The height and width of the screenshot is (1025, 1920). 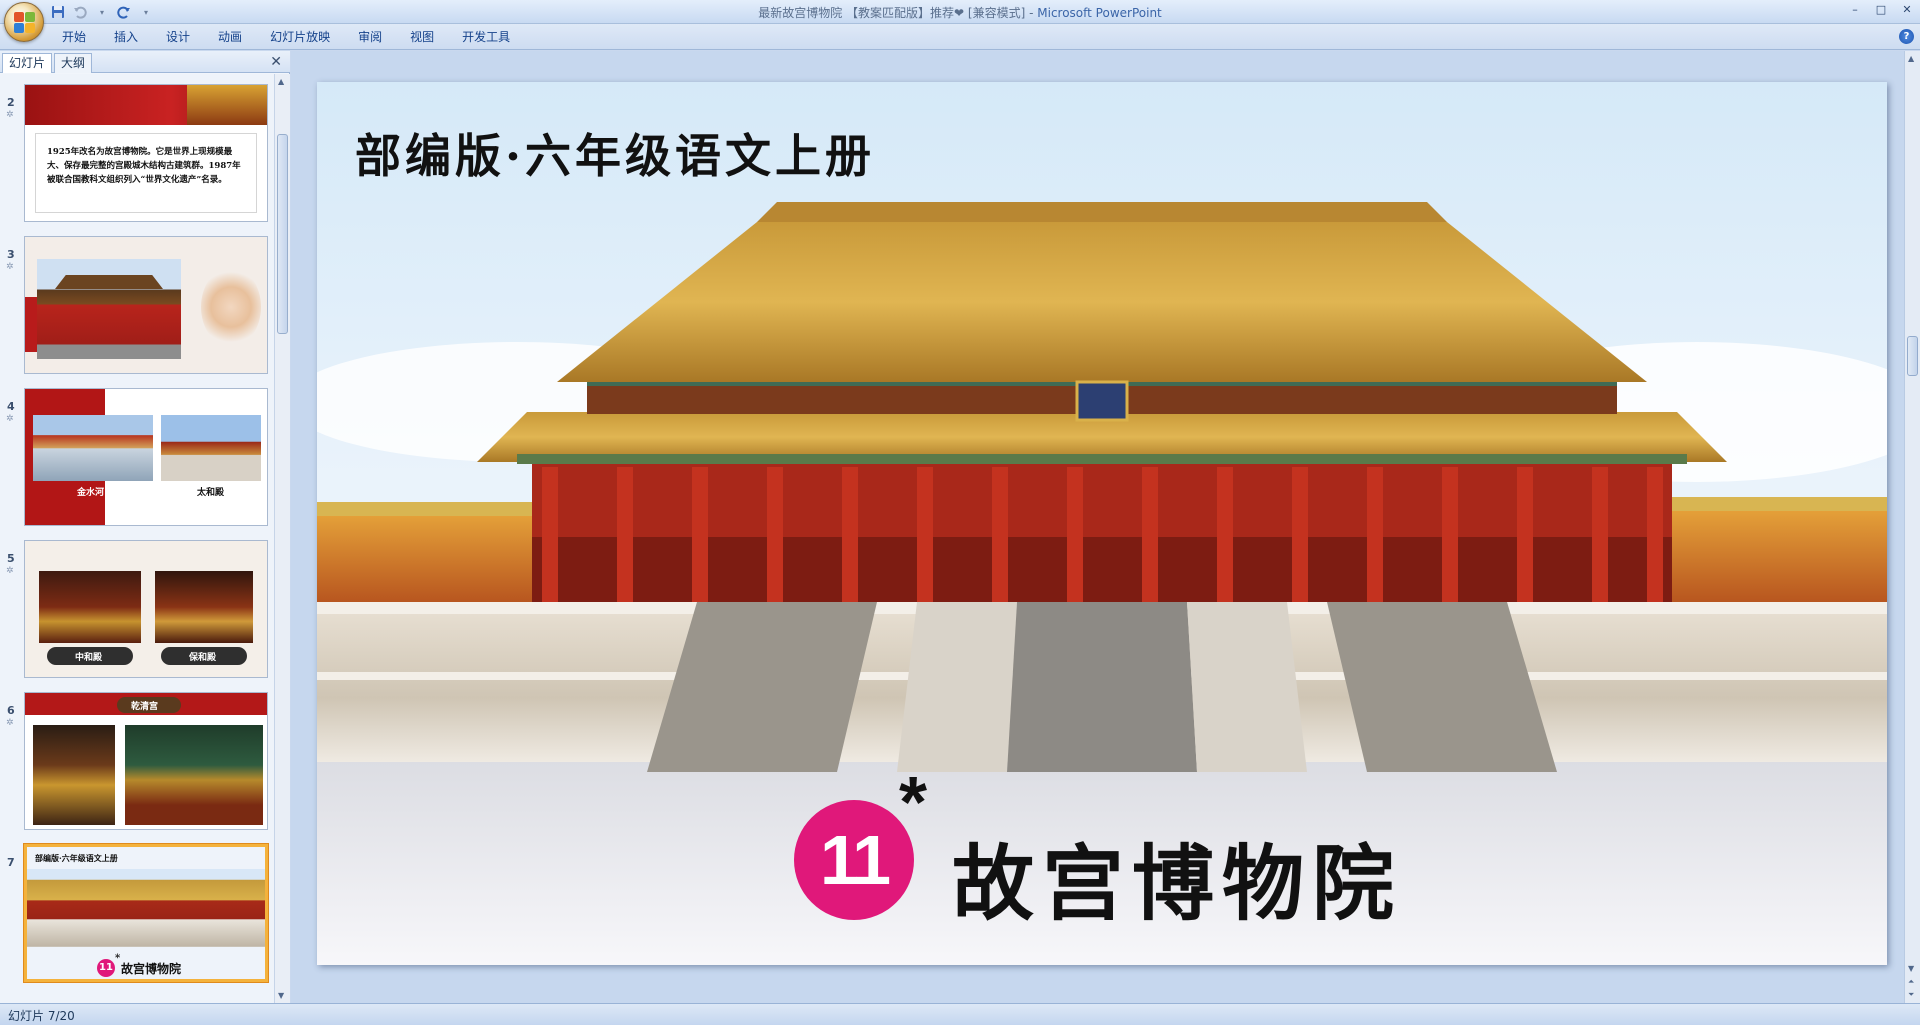 What do you see at coordinates (151, 969) in the screenshot?
I see `thumbnail-title: 故宫博物院` at bounding box center [151, 969].